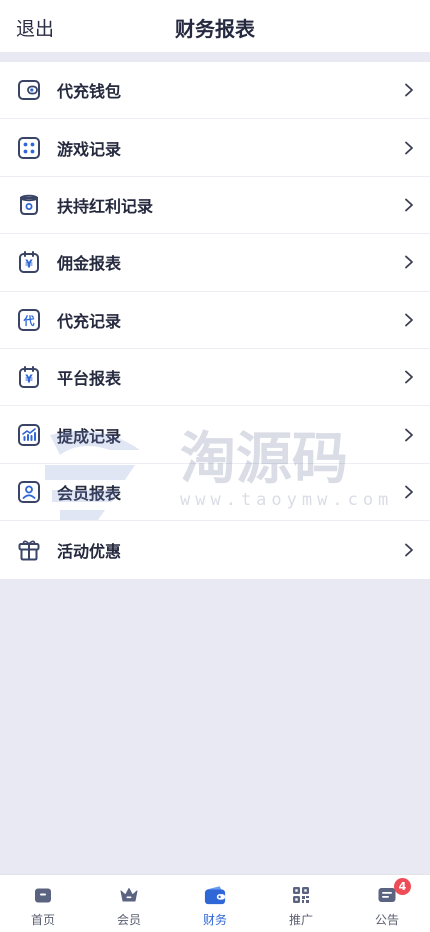 This screenshot has height=932, width=430. I want to click on qr-code-icon, so click(301, 895).